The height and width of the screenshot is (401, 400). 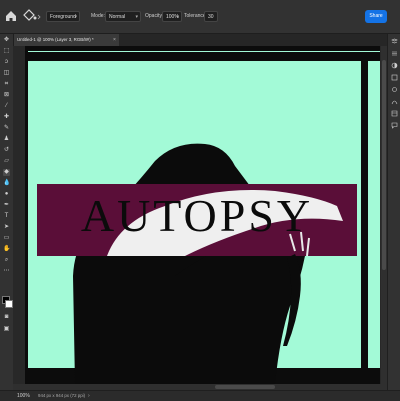 I want to click on zoom-tool-icon: ⌕, so click(x=6, y=260).